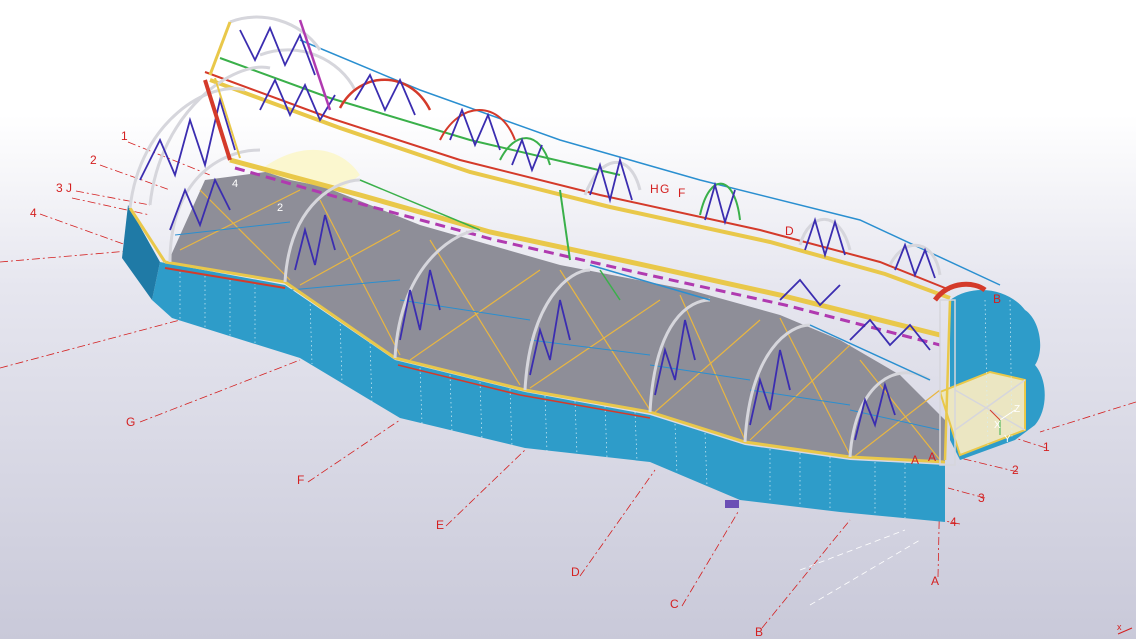 Image resolution: width=1136 pixels, height=639 pixels. Describe the element at coordinates (759, 632) in the screenshot. I see `grid-label-b: B` at that location.